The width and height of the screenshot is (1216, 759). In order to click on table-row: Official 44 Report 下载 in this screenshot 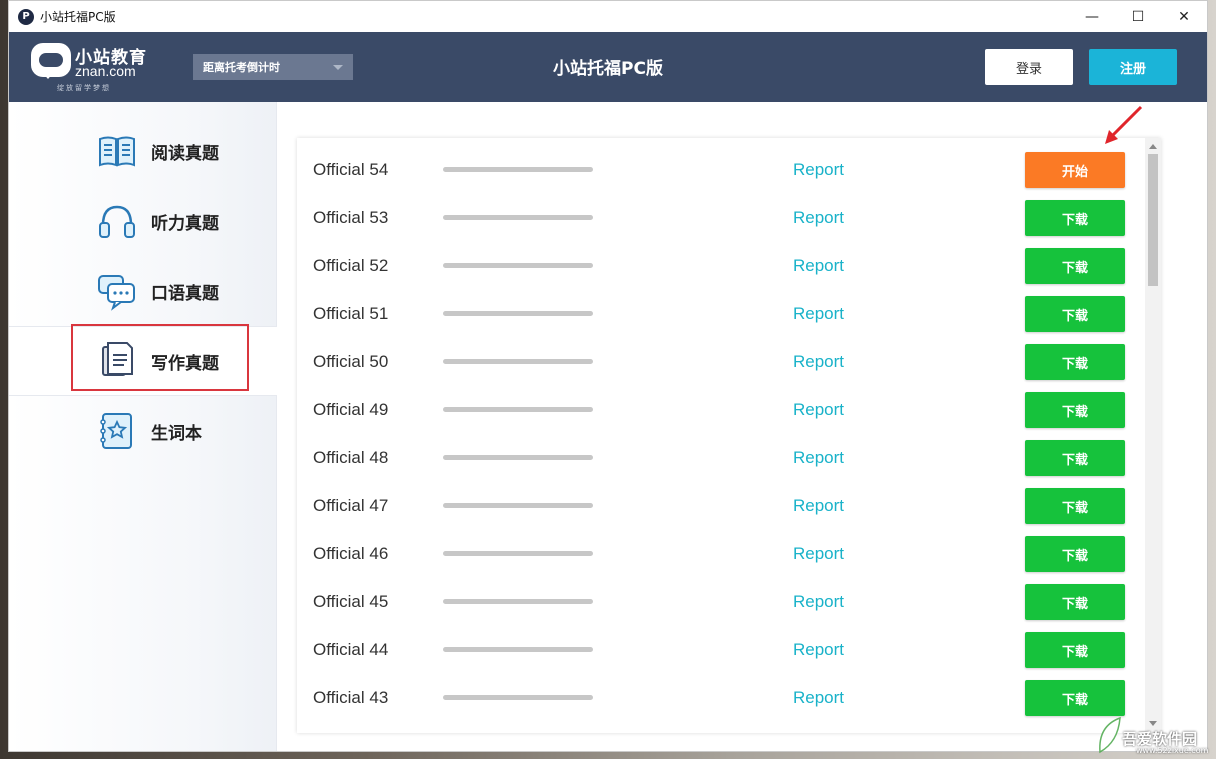, I will do `click(721, 650)`.